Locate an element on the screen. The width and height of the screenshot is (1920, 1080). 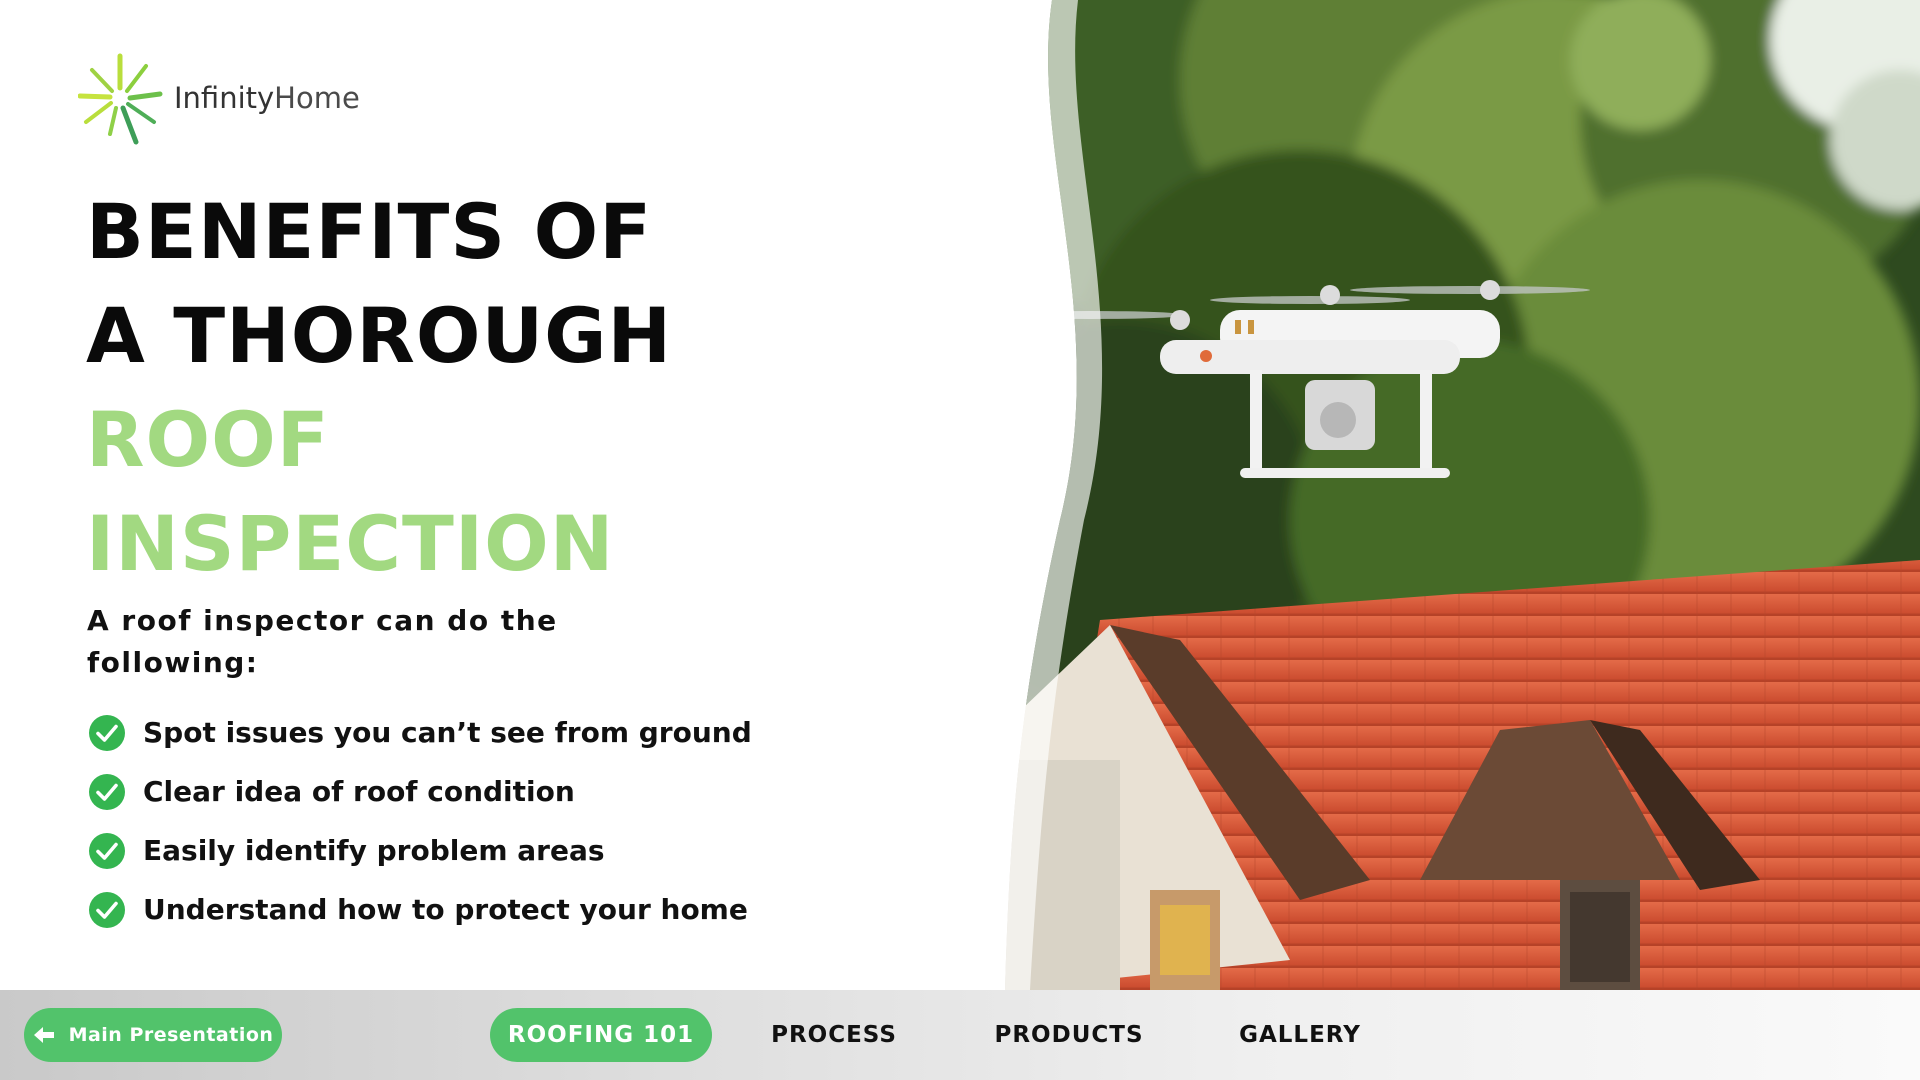
title-line-1: BENEFITS OF is located at coordinates (369, 231).